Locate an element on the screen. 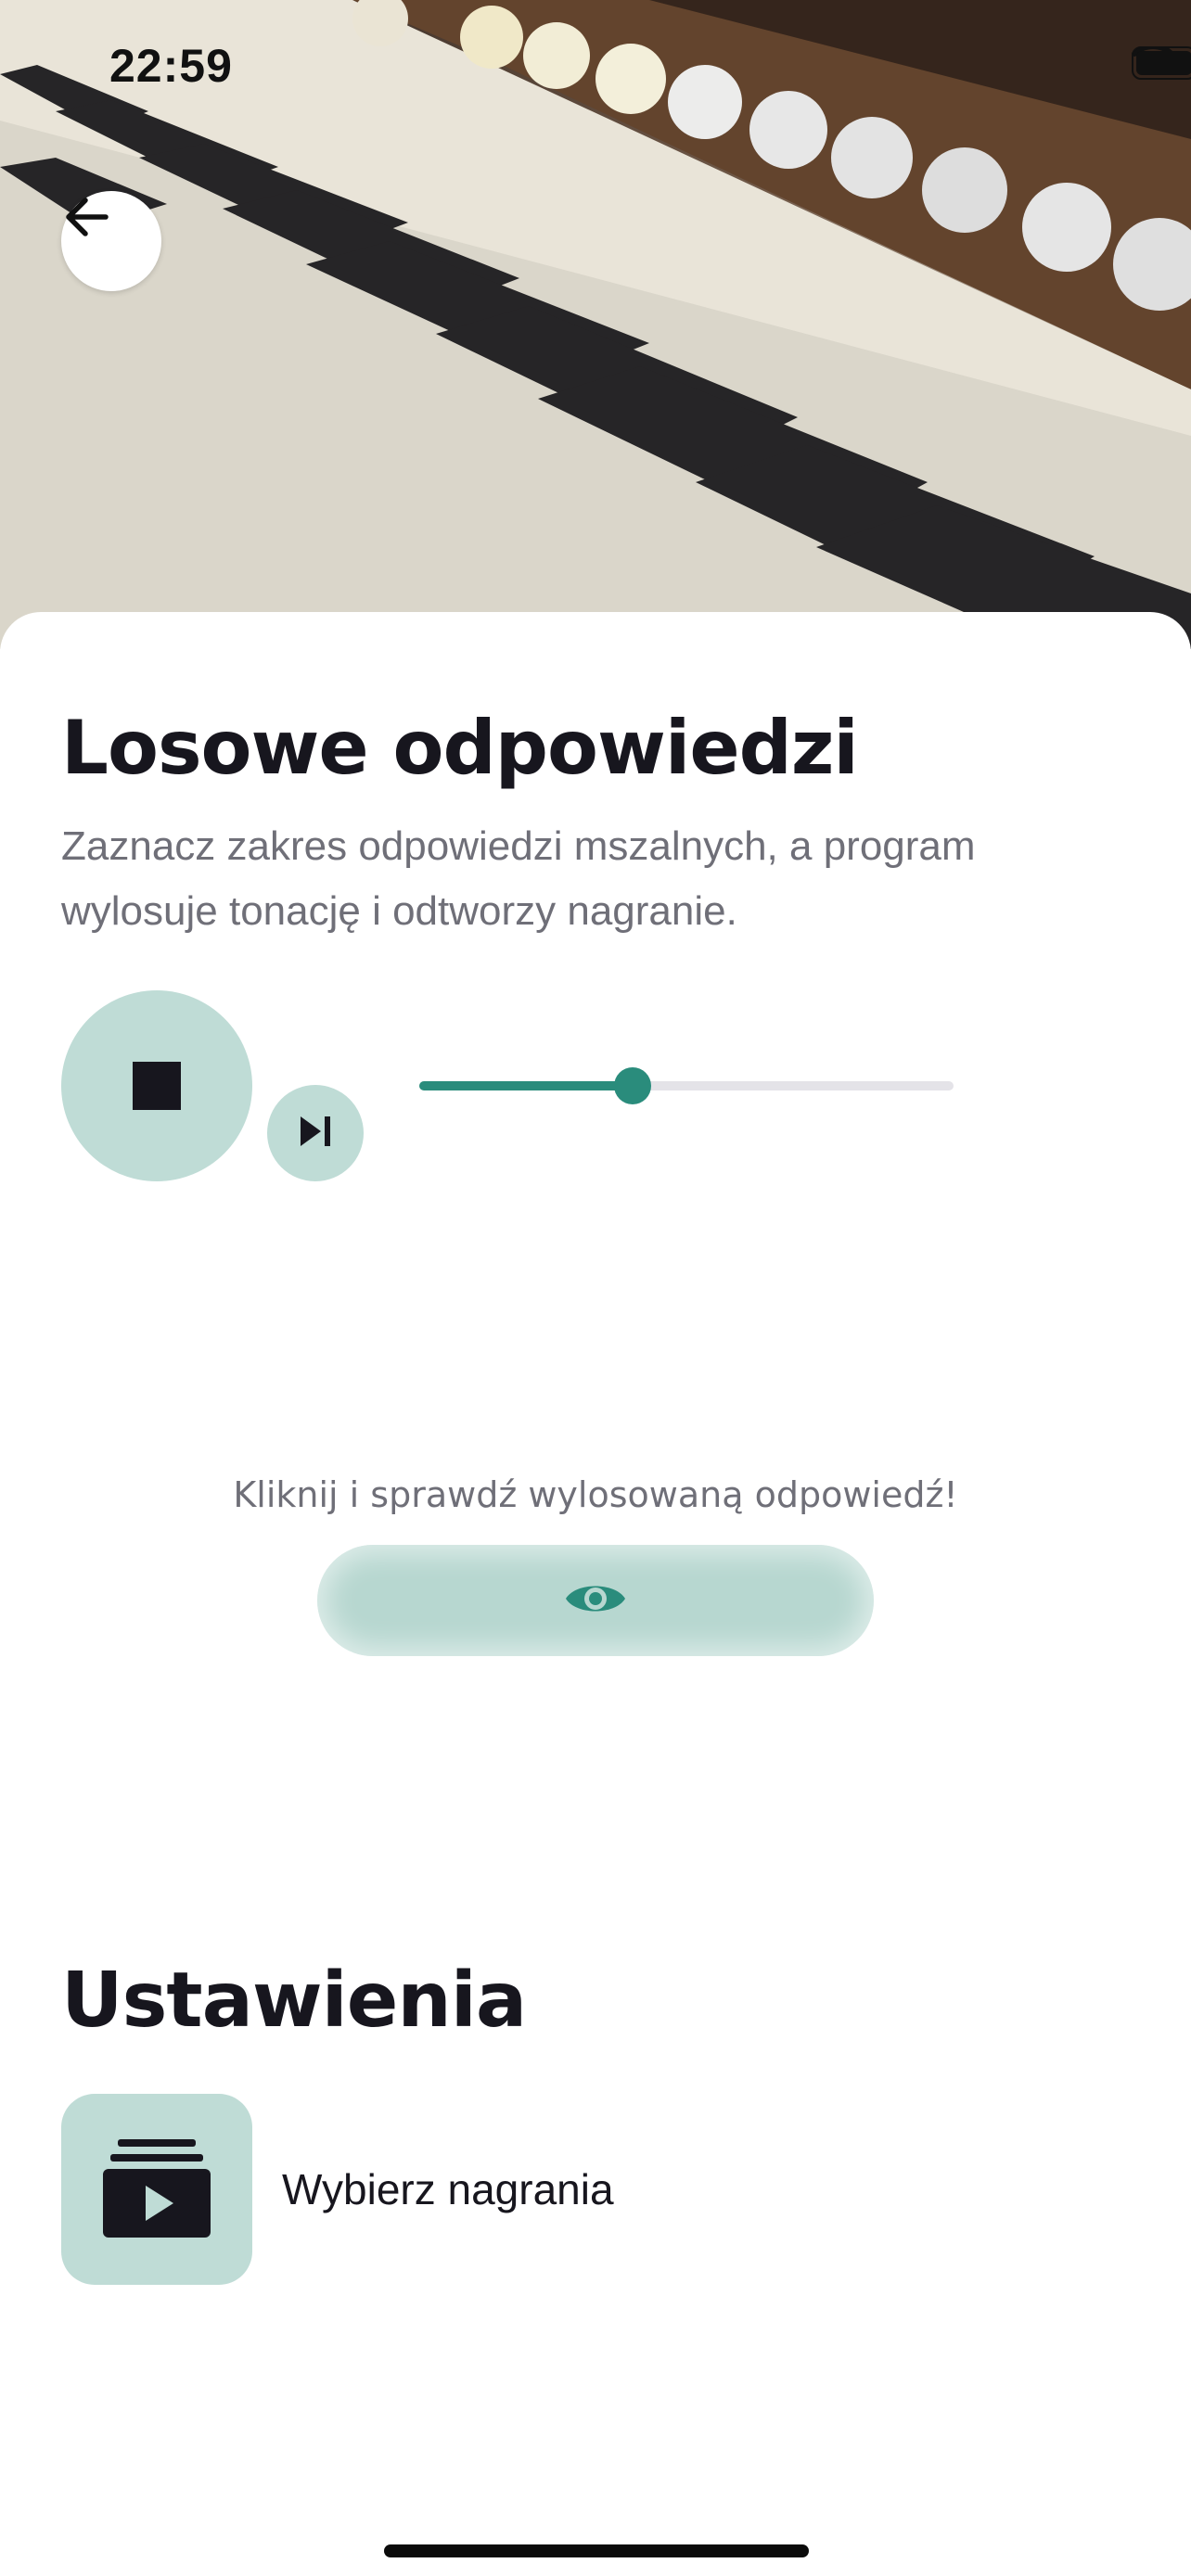 This screenshot has height=2576, width=1191. video-library-tile is located at coordinates (156, 2190).